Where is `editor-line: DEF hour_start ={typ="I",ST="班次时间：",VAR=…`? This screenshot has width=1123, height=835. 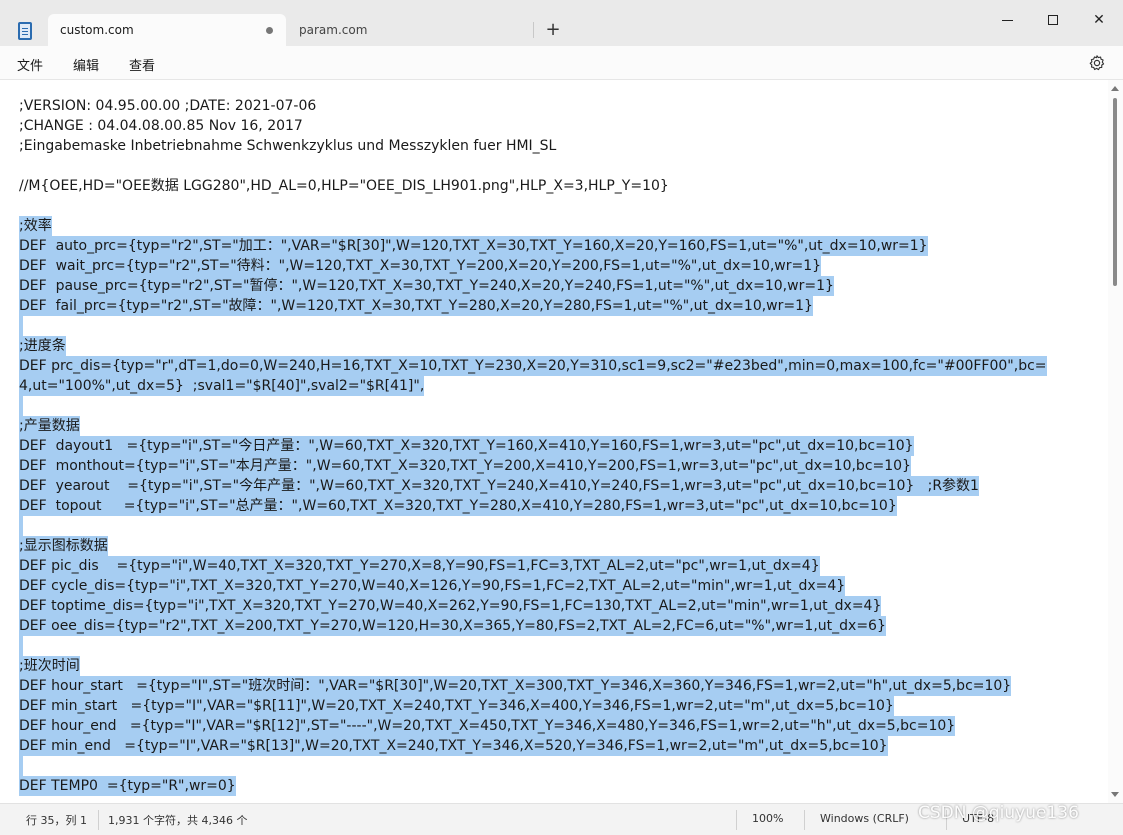 editor-line: DEF hour_start ={typ="I",ST="班次时间：",VAR=… is located at coordinates (515, 686).